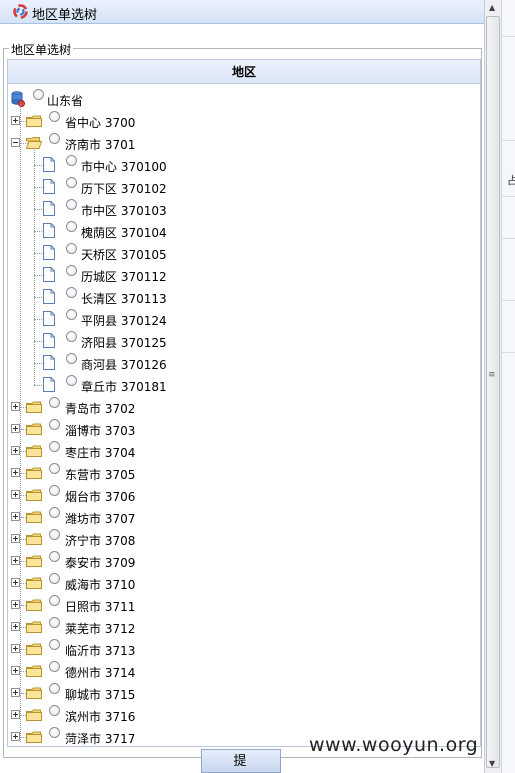 This screenshot has width=515, height=773. I want to click on tree-row-district: 商河县 370126, so click(243, 363).